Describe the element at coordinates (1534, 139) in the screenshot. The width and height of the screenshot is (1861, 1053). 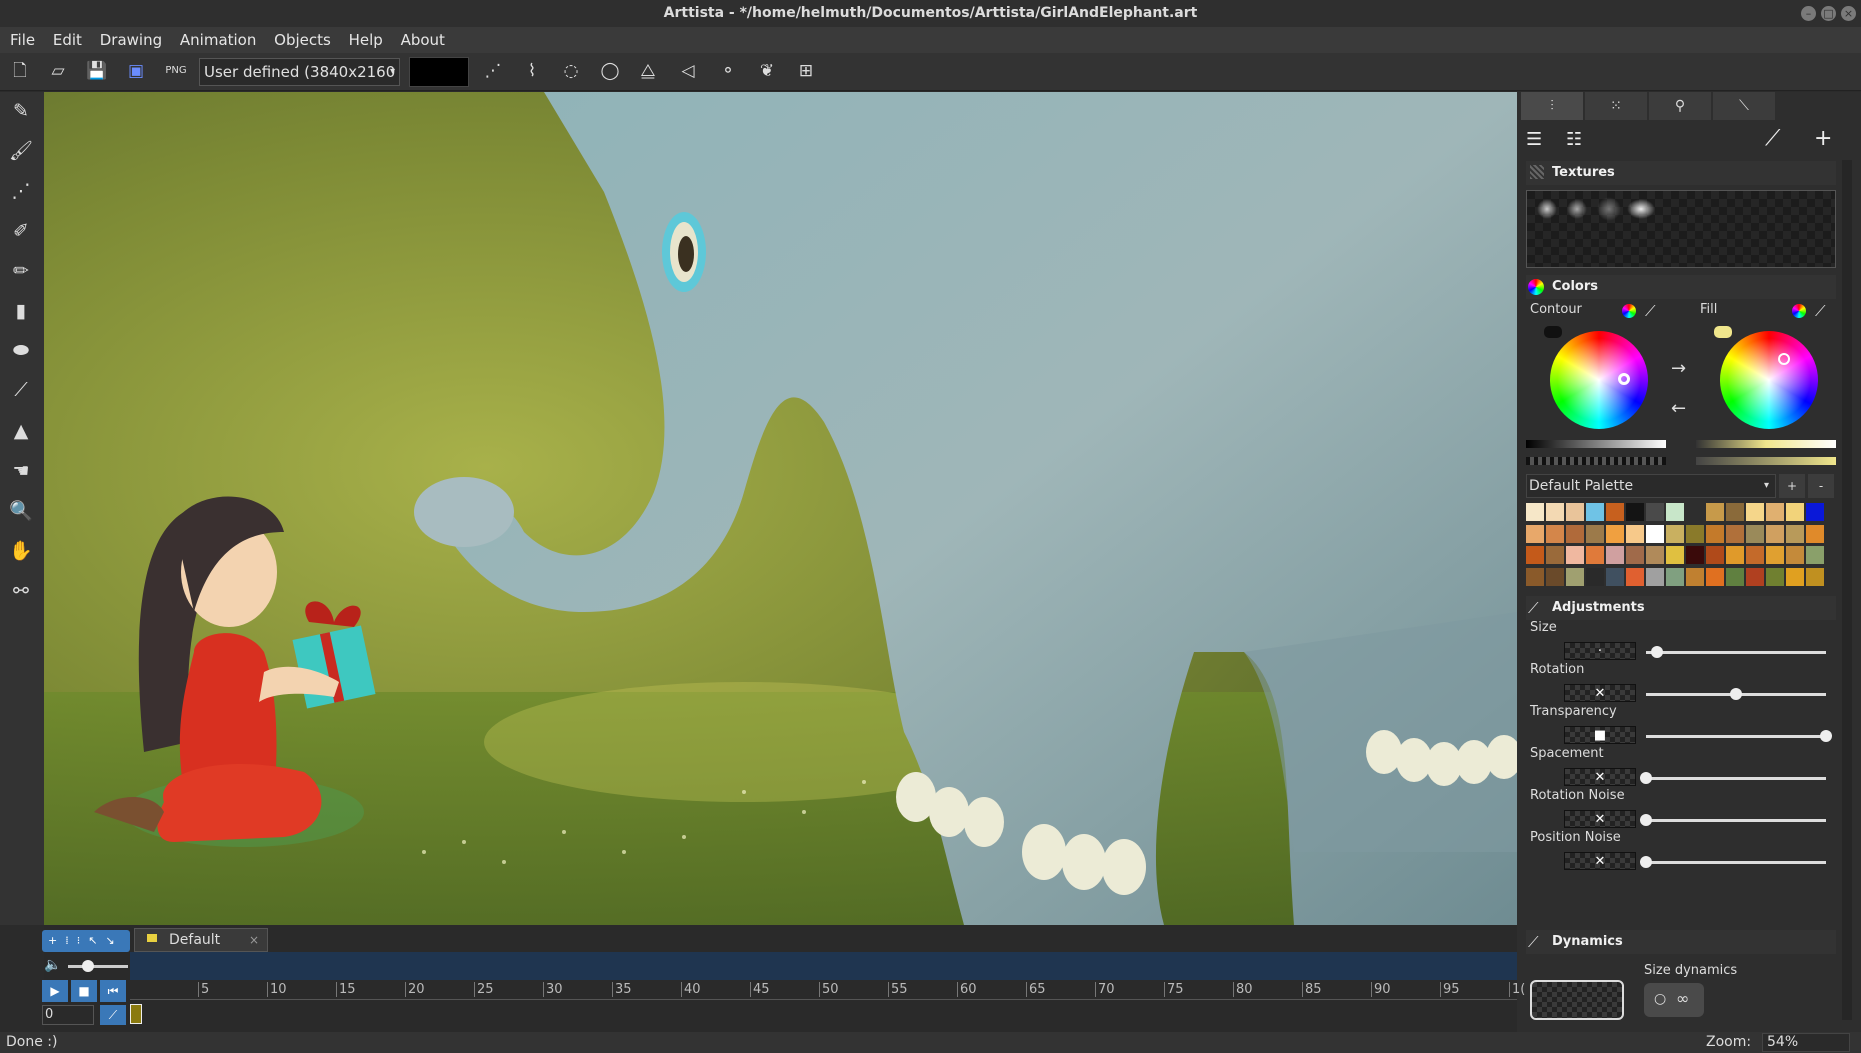
I see `list-view-icon: ☰` at that location.